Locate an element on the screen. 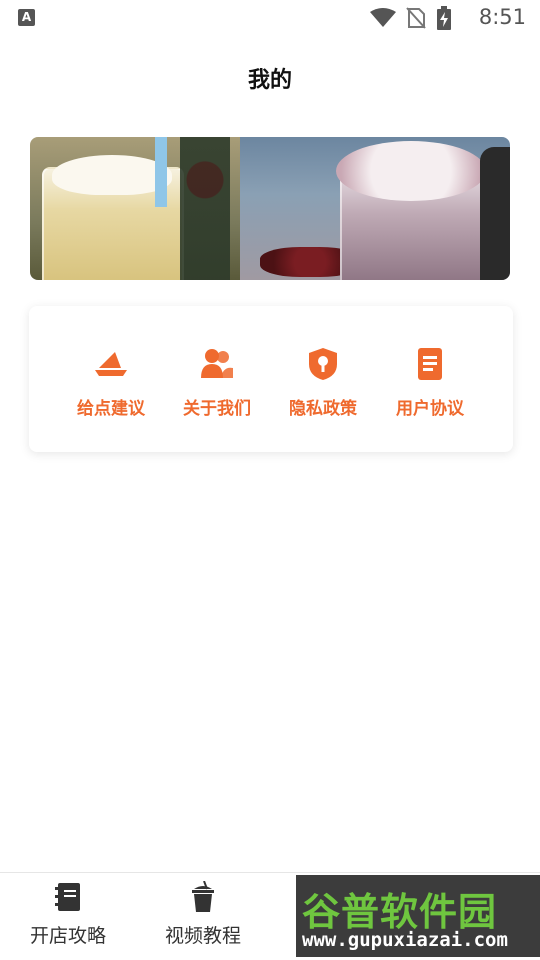 Image resolution: width=540 pixels, height=960 pixels. nav-item-store-guide: 开店攻略 is located at coordinates (68, 914).